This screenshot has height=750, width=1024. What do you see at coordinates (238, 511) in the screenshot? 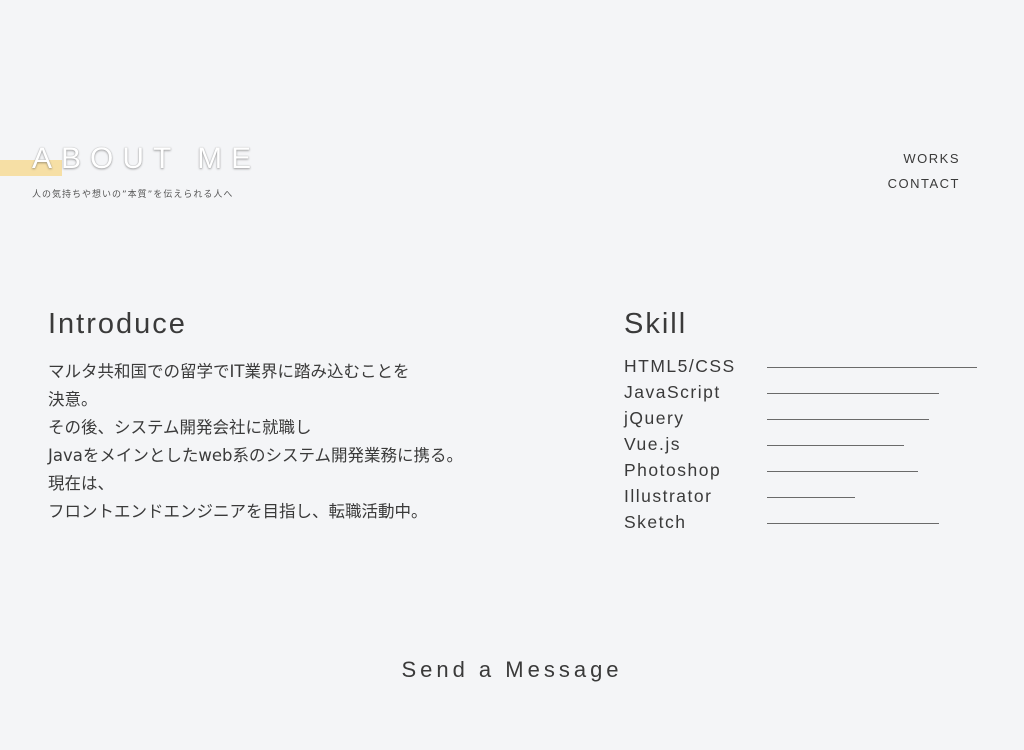
I see `introduce-line: フロントエンドエンジニアを目指し、転職活動中。` at bounding box center [238, 511].